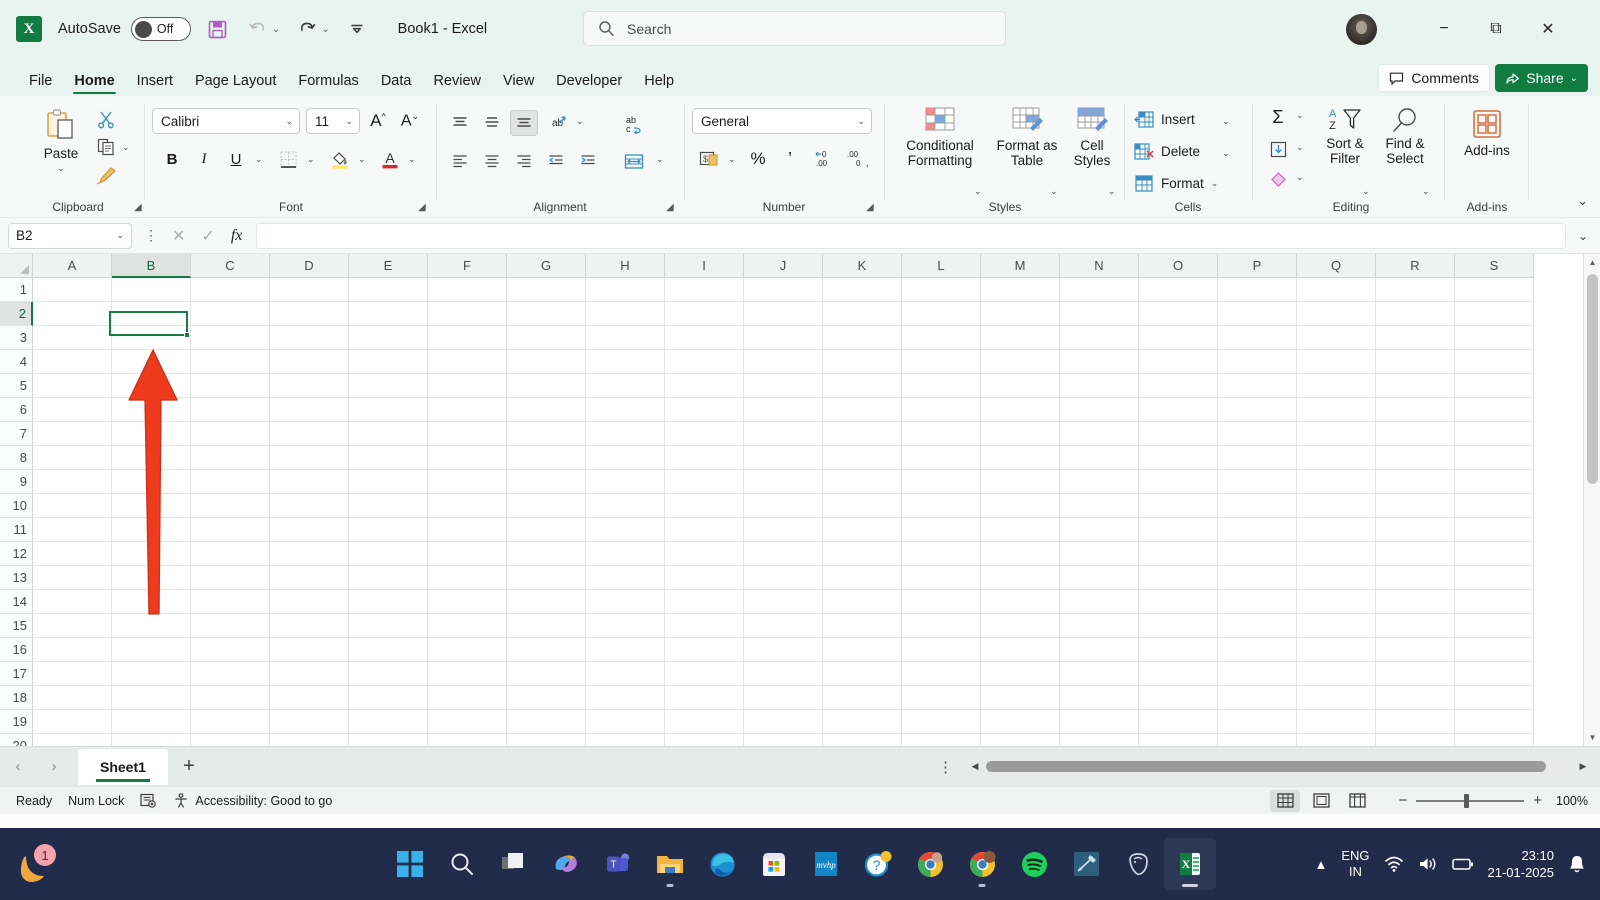 The width and height of the screenshot is (1600, 900). What do you see at coordinates (546, 482) in the screenshot?
I see `cell-G9` at bounding box center [546, 482].